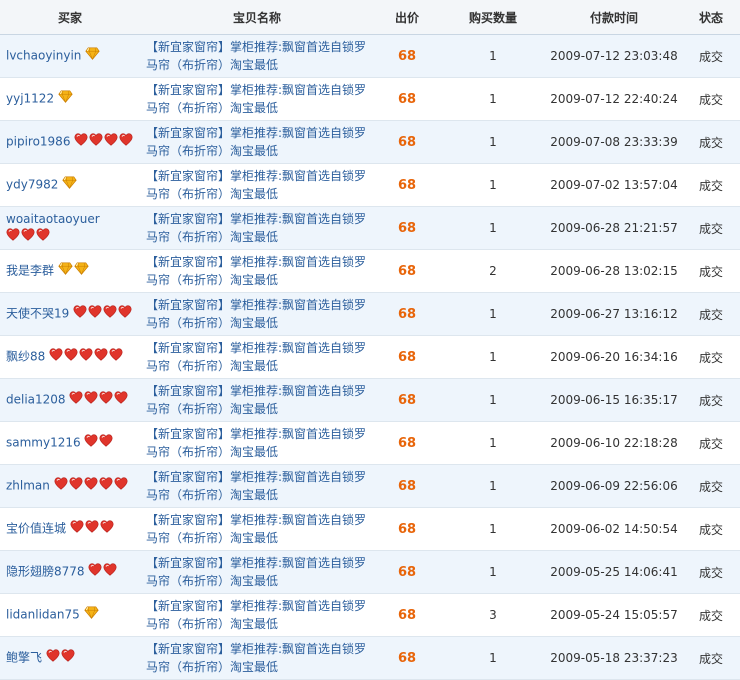 This screenshot has height=680, width=740. I want to click on buyer-name-link: 隐形翅膀8778, so click(45, 572).